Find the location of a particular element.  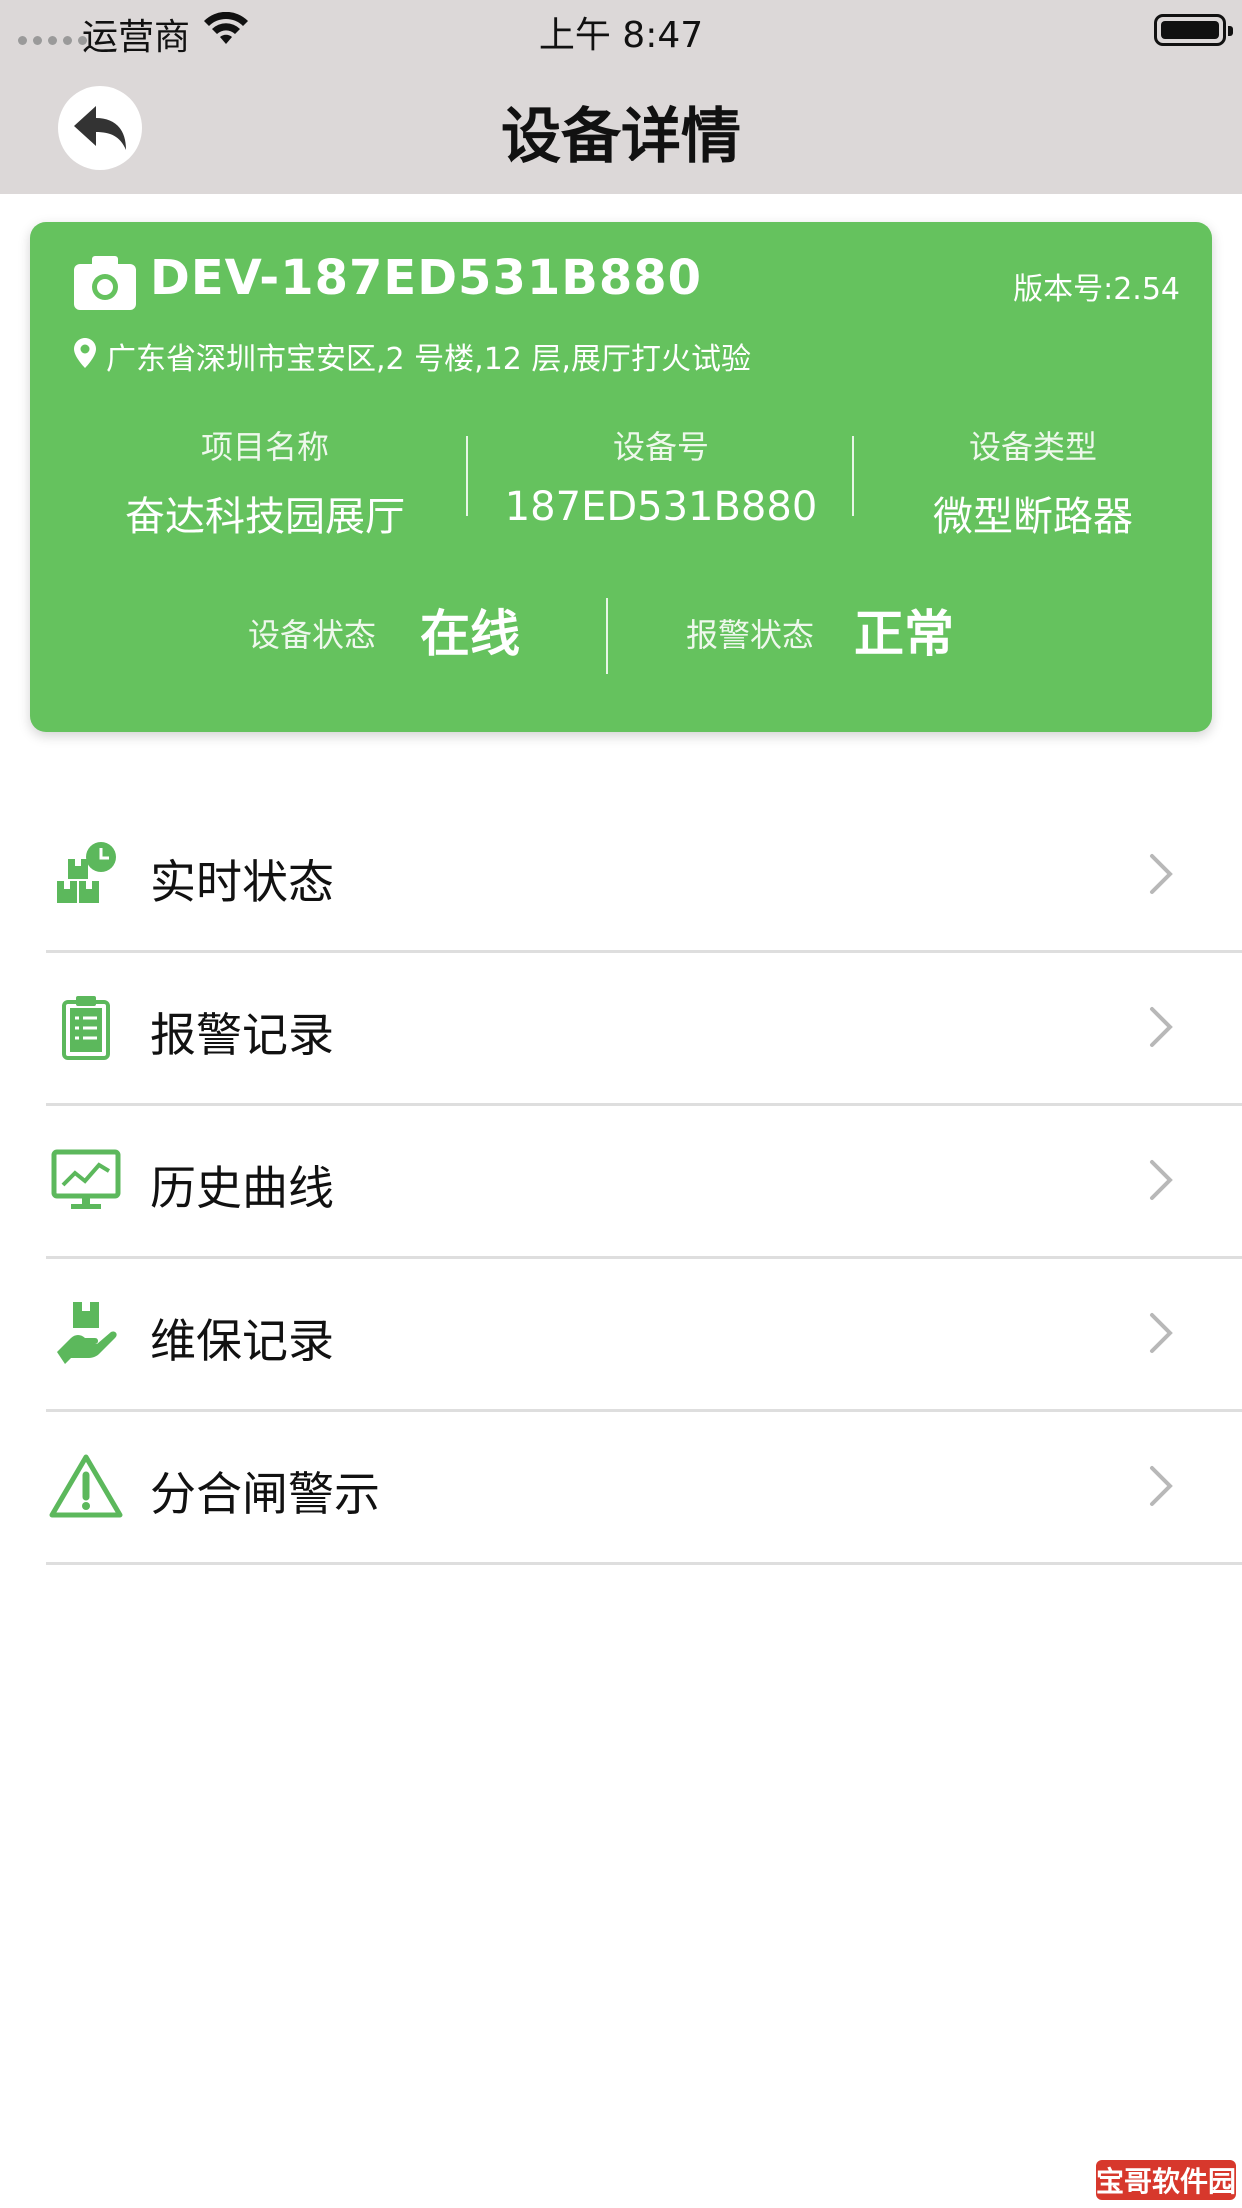

project-name-field: 项目名称 奋达科技园展厅 is located at coordinates (265, 482).